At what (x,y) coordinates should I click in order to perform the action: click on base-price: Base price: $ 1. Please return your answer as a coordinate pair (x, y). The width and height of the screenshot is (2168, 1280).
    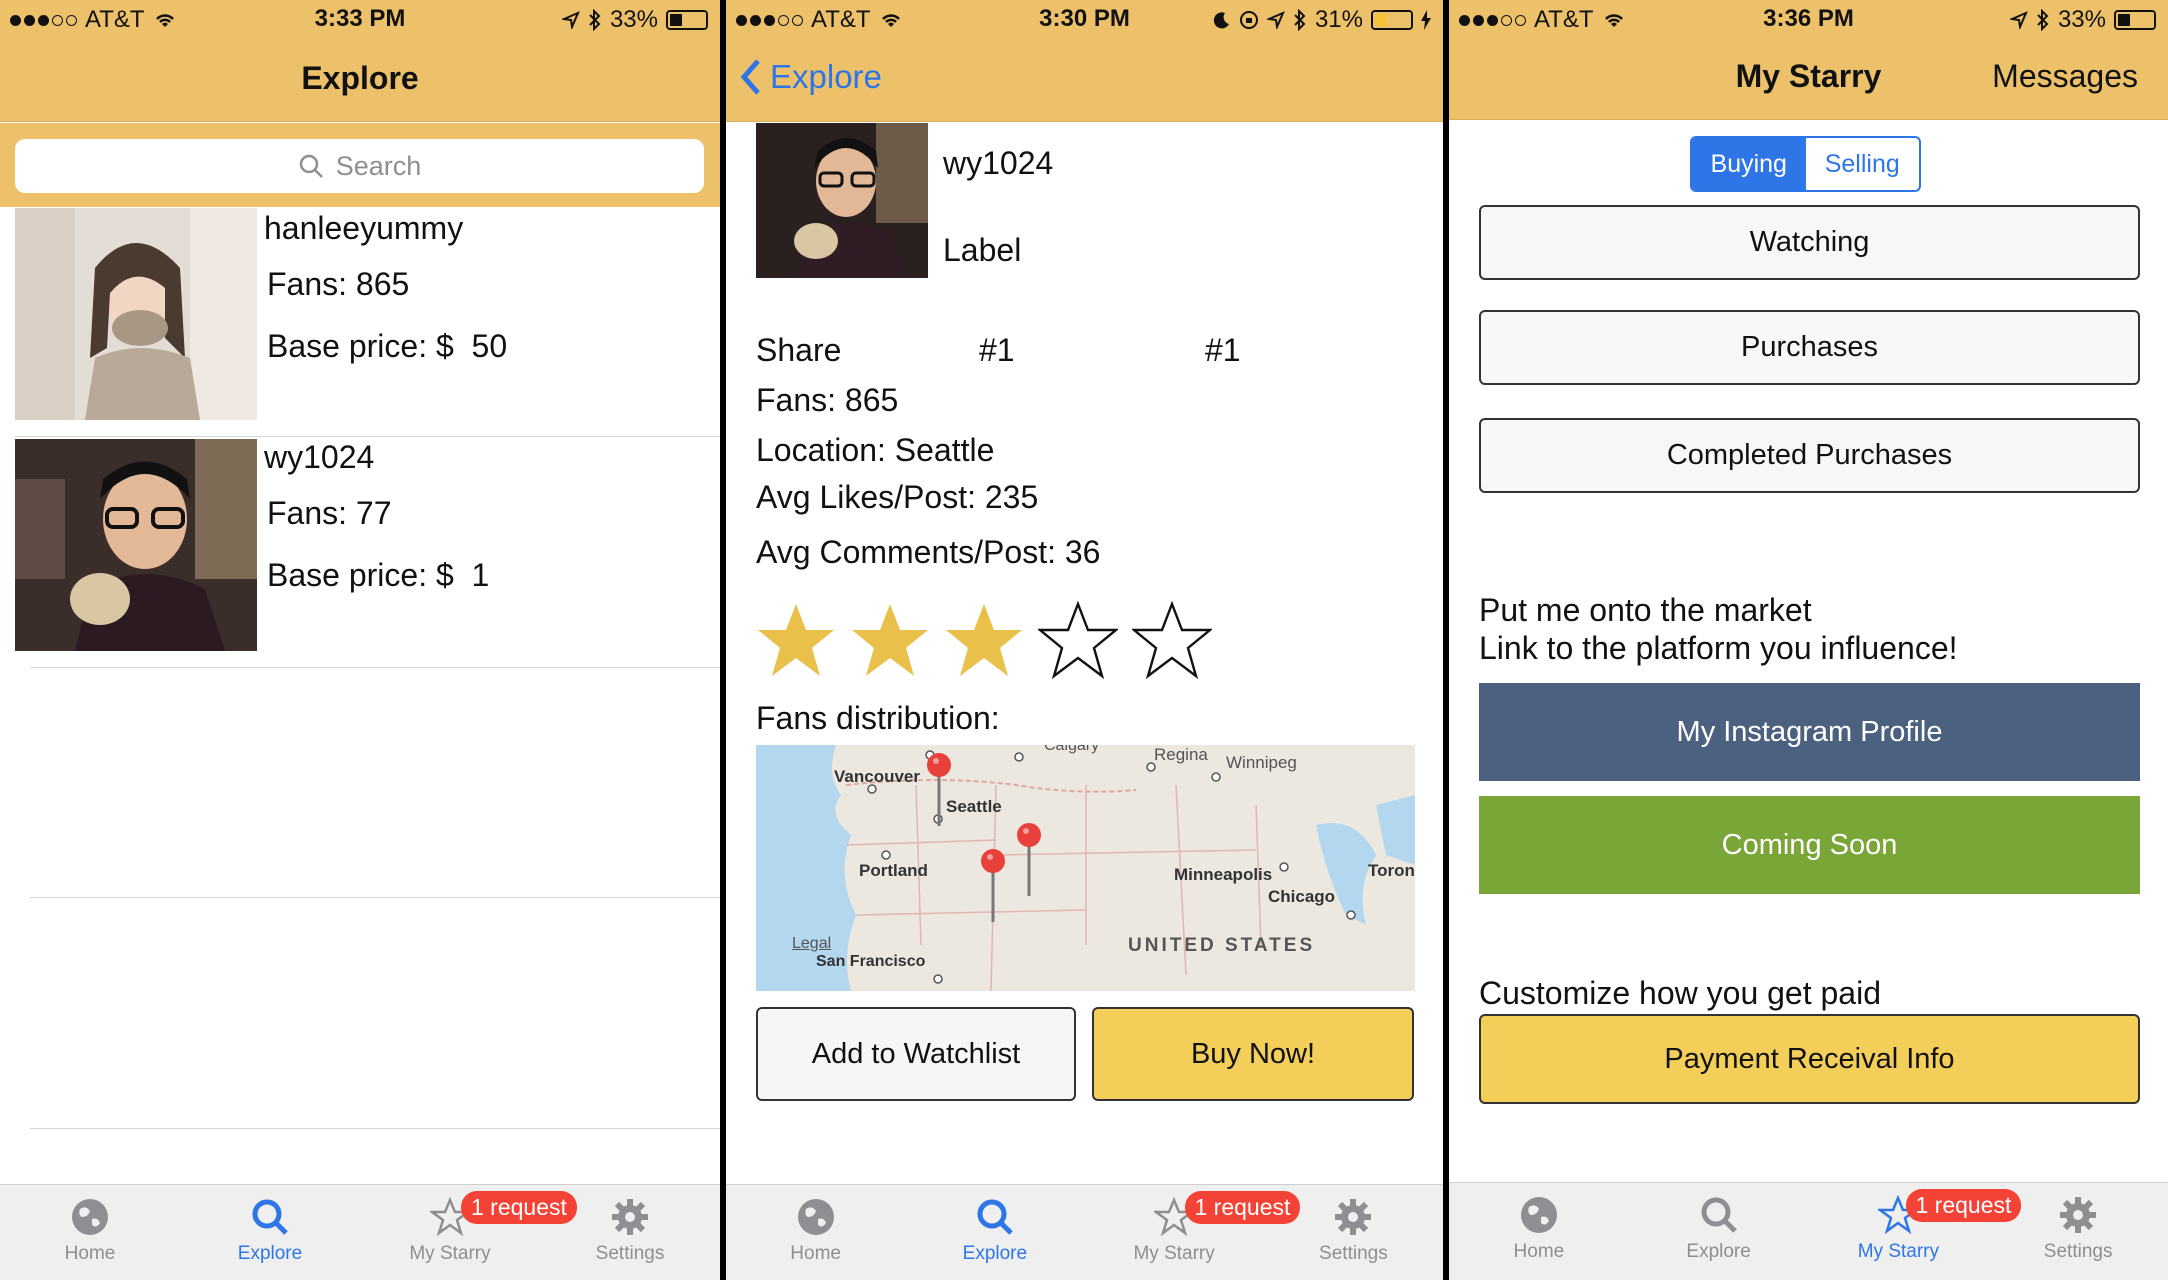
    Looking at the image, I should click on (378, 575).